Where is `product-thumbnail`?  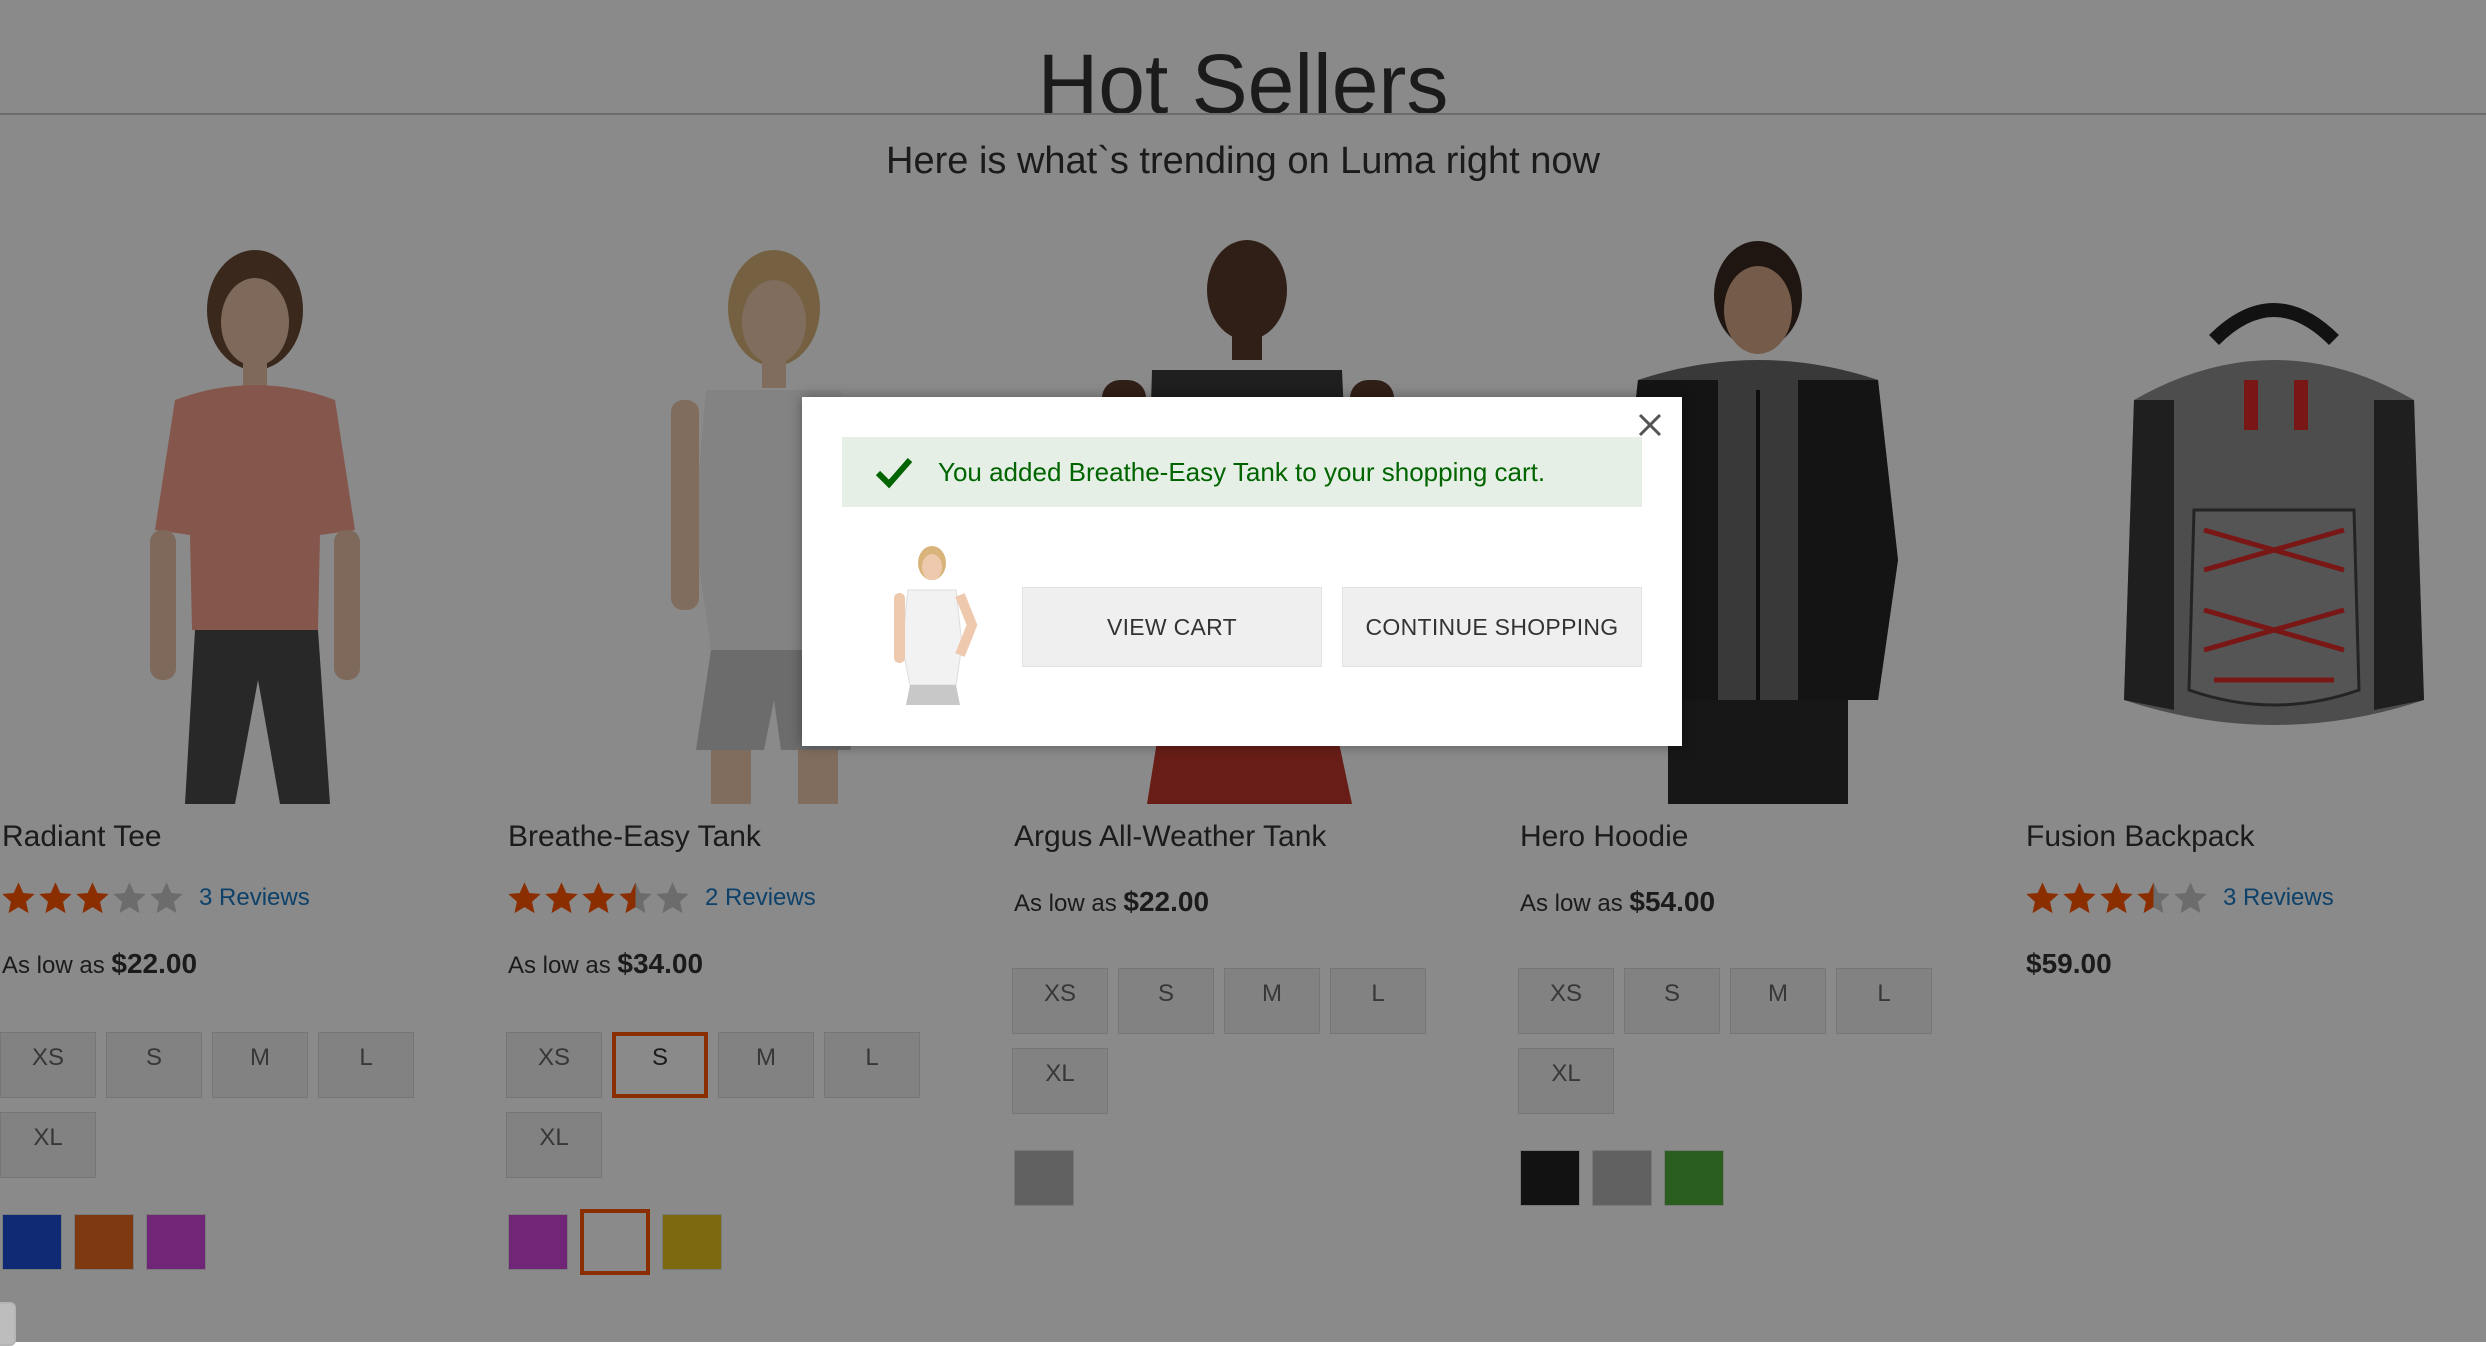
product-thumbnail is located at coordinates (930, 625).